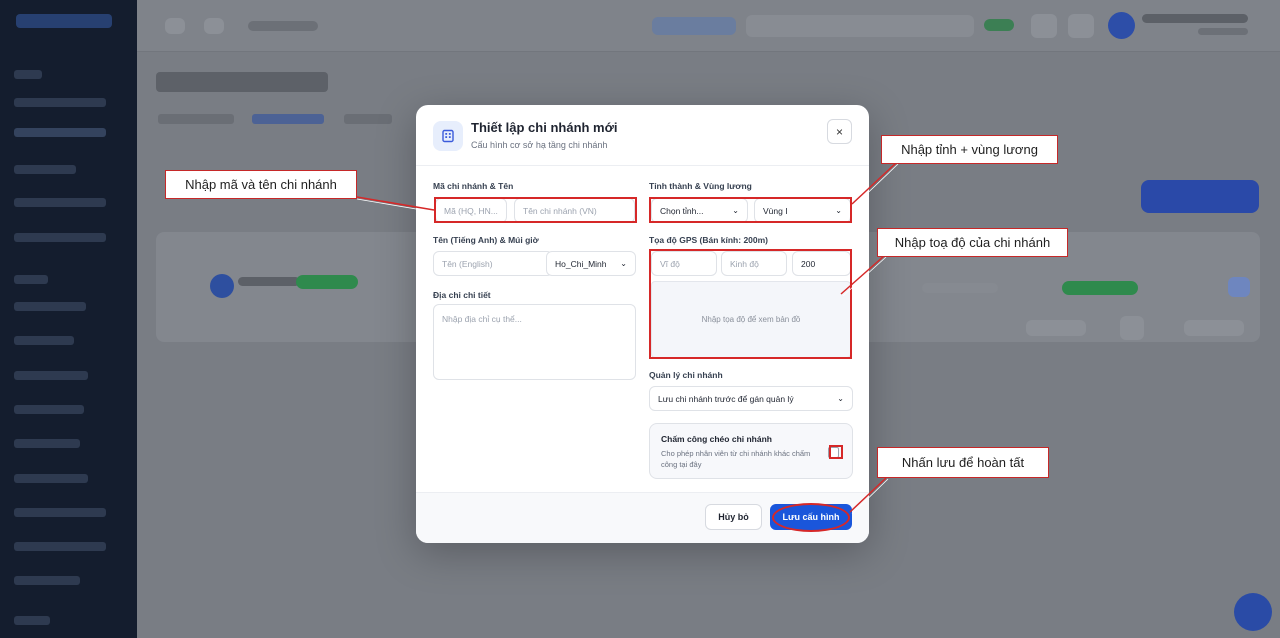 The width and height of the screenshot is (1280, 638). Describe the element at coordinates (493, 263) in the screenshot. I see `english-name-input: Tên (English)` at that location.